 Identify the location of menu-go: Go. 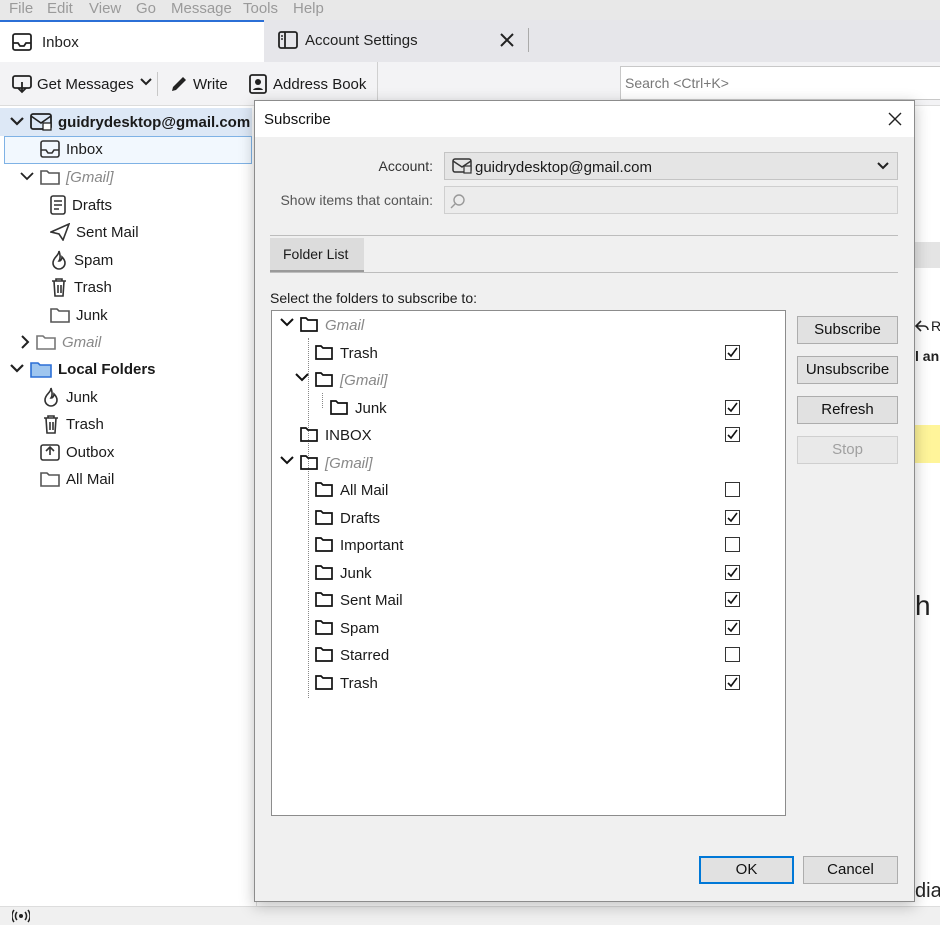
(146, 8).